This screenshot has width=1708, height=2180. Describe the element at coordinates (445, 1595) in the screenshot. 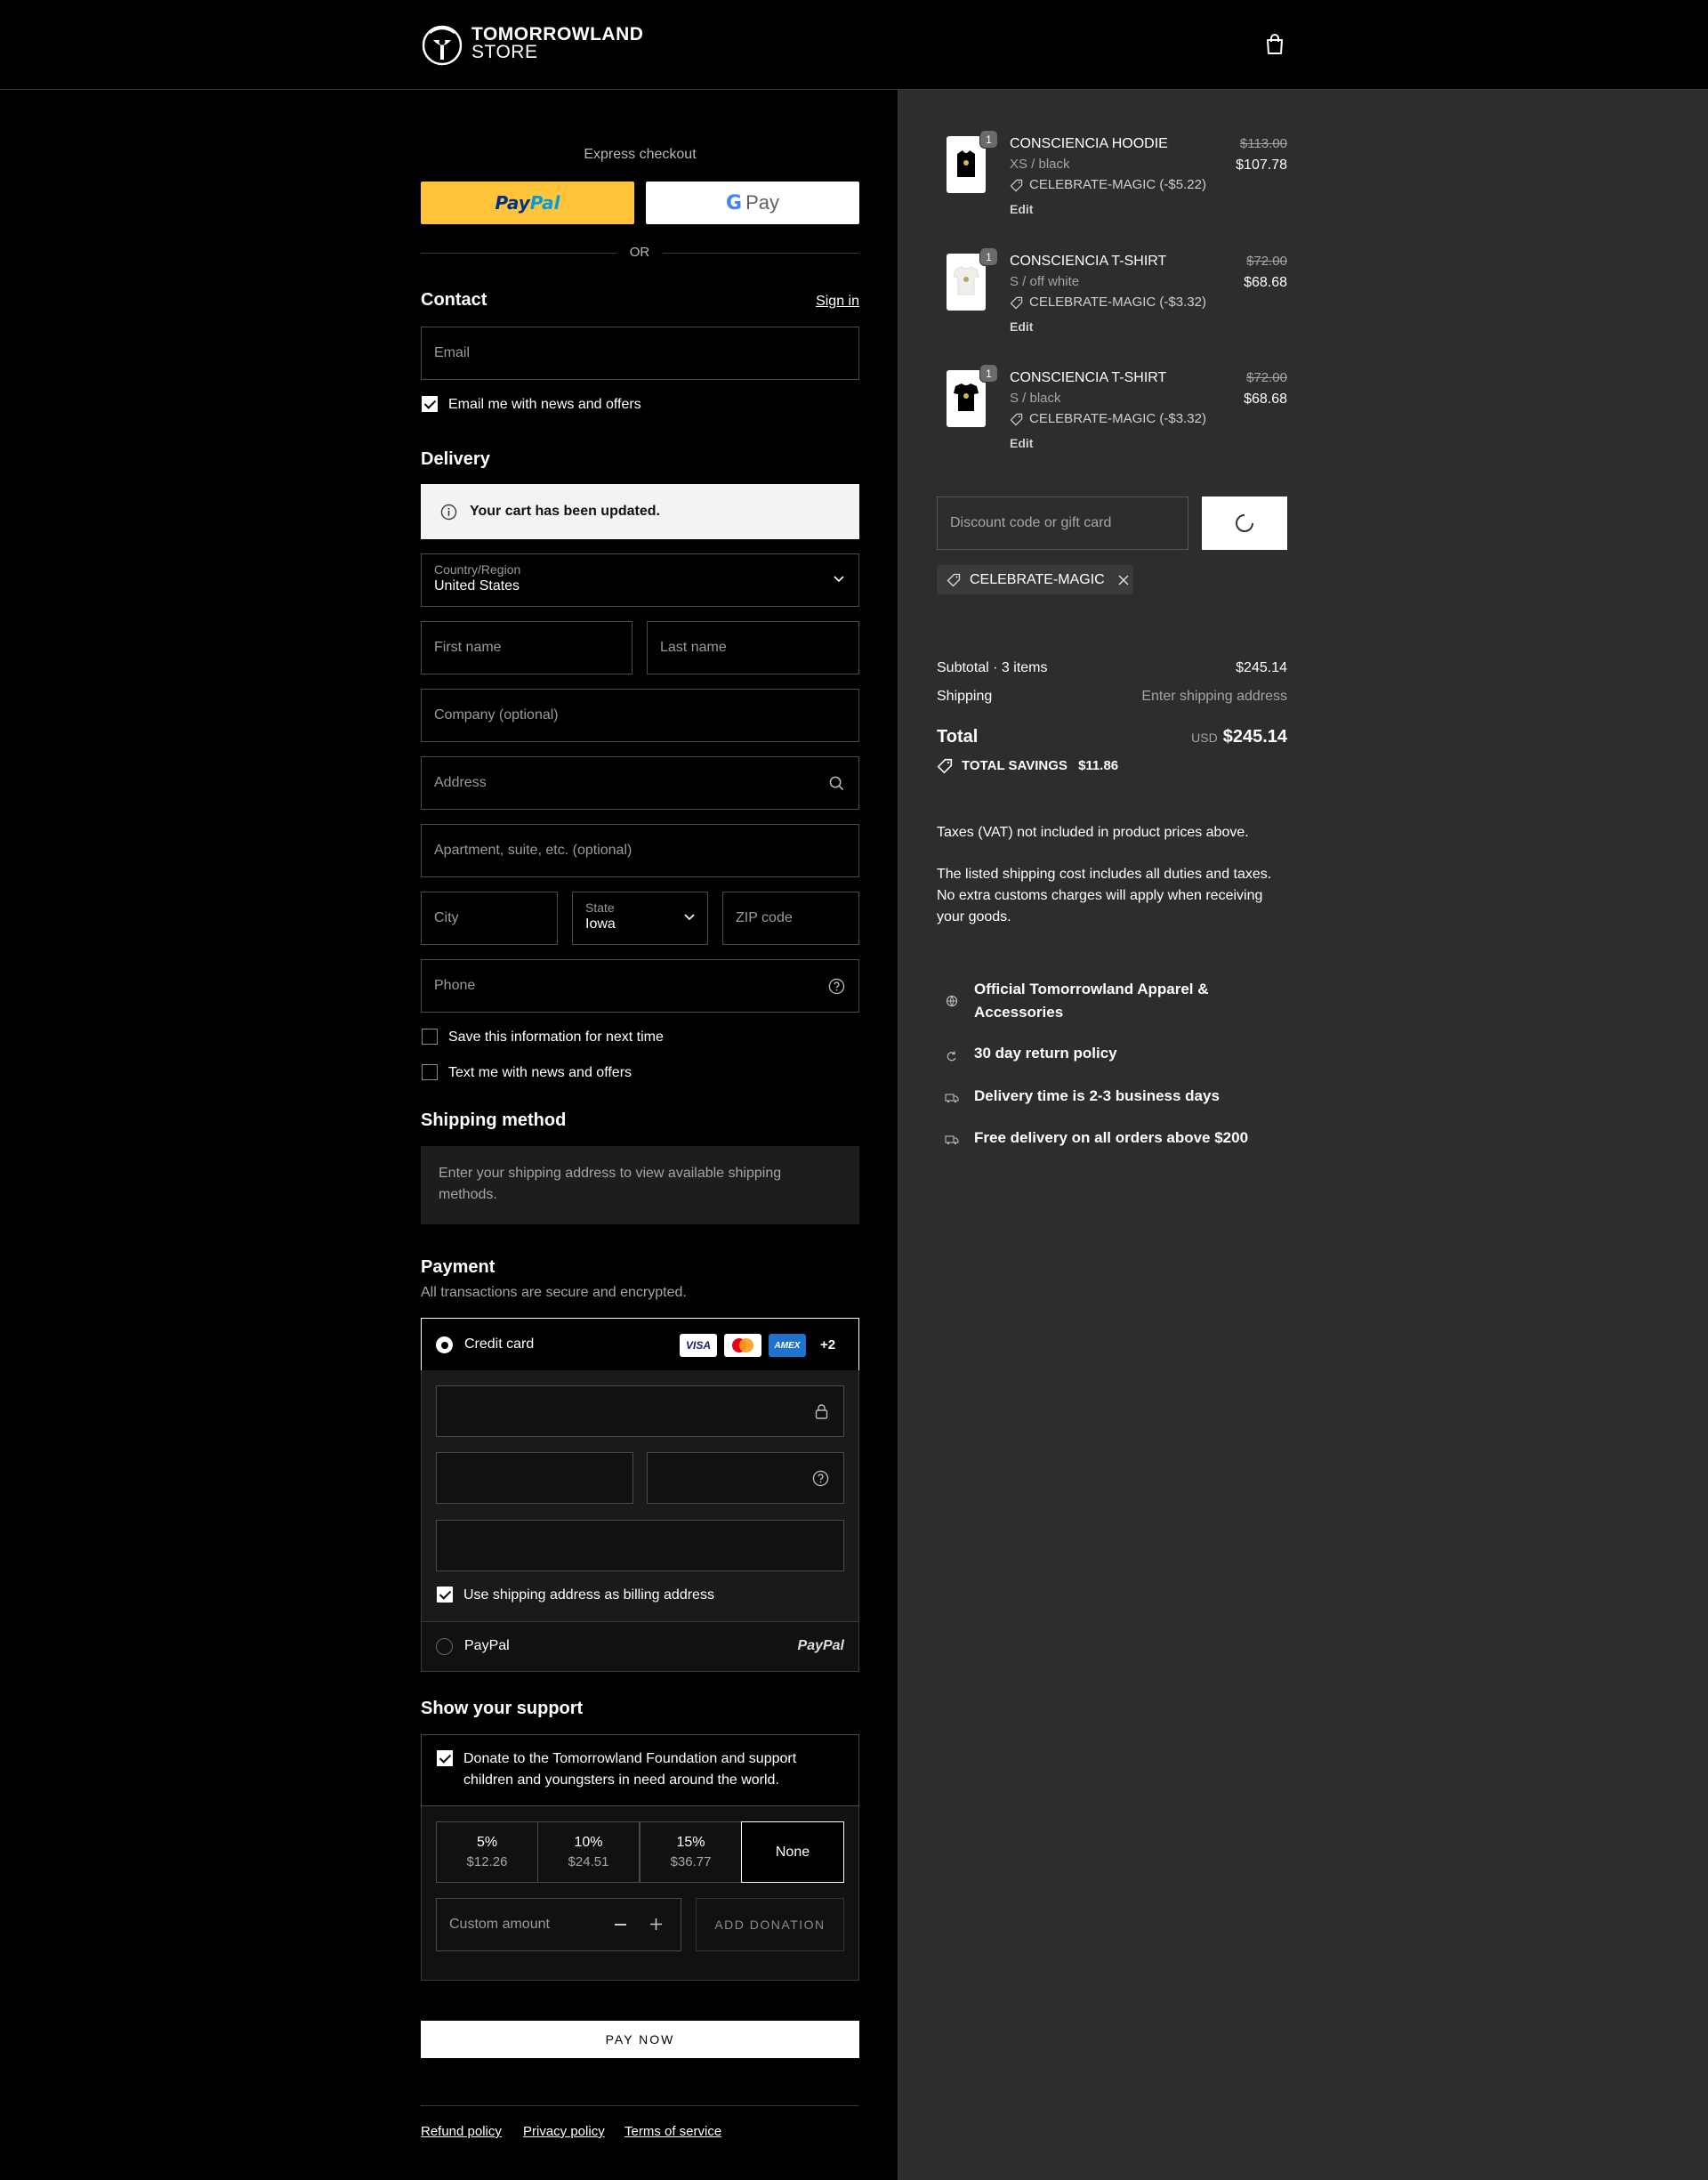

I see `billing-address-checkbox` at that location.